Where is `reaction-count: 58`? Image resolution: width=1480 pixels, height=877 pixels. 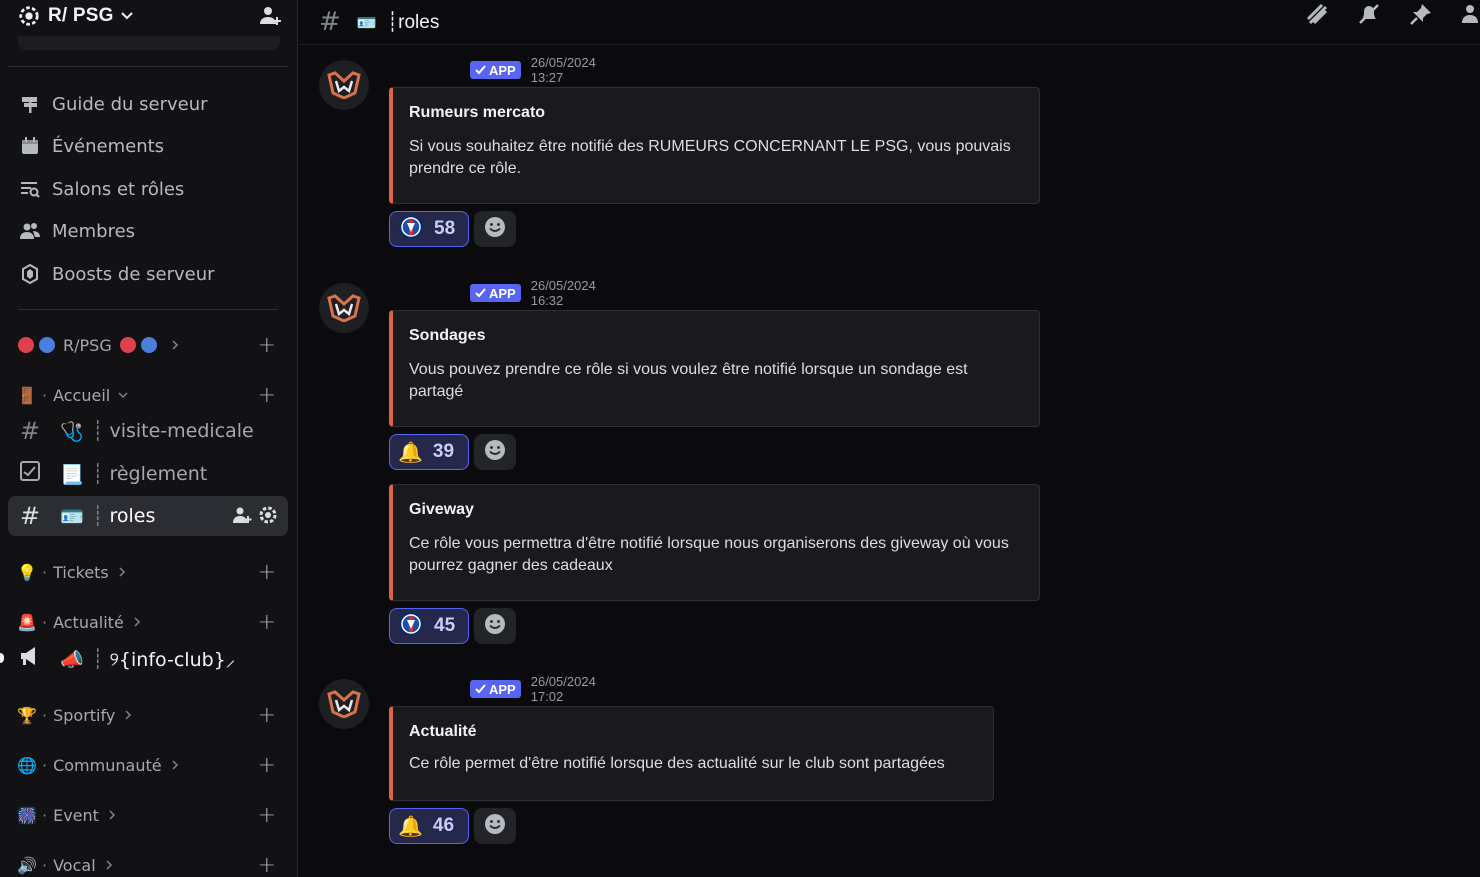
reaction-count: 58 is located at coordinates (445, 228).